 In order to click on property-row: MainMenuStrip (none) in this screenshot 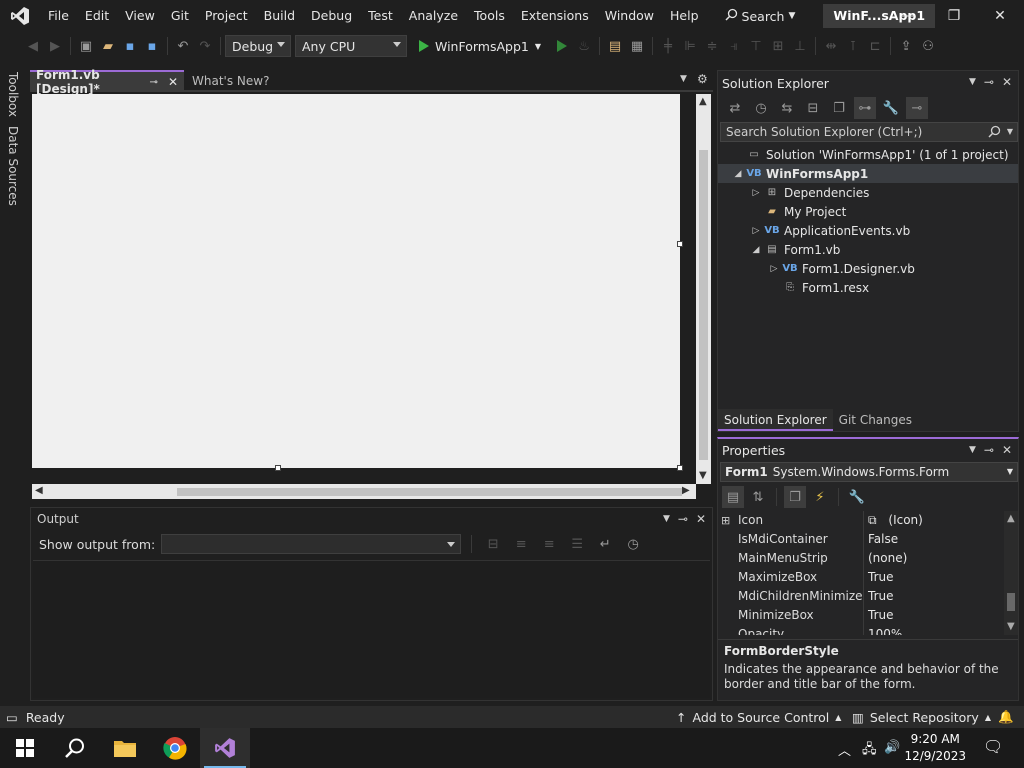, I will do `click(861, 558)`.